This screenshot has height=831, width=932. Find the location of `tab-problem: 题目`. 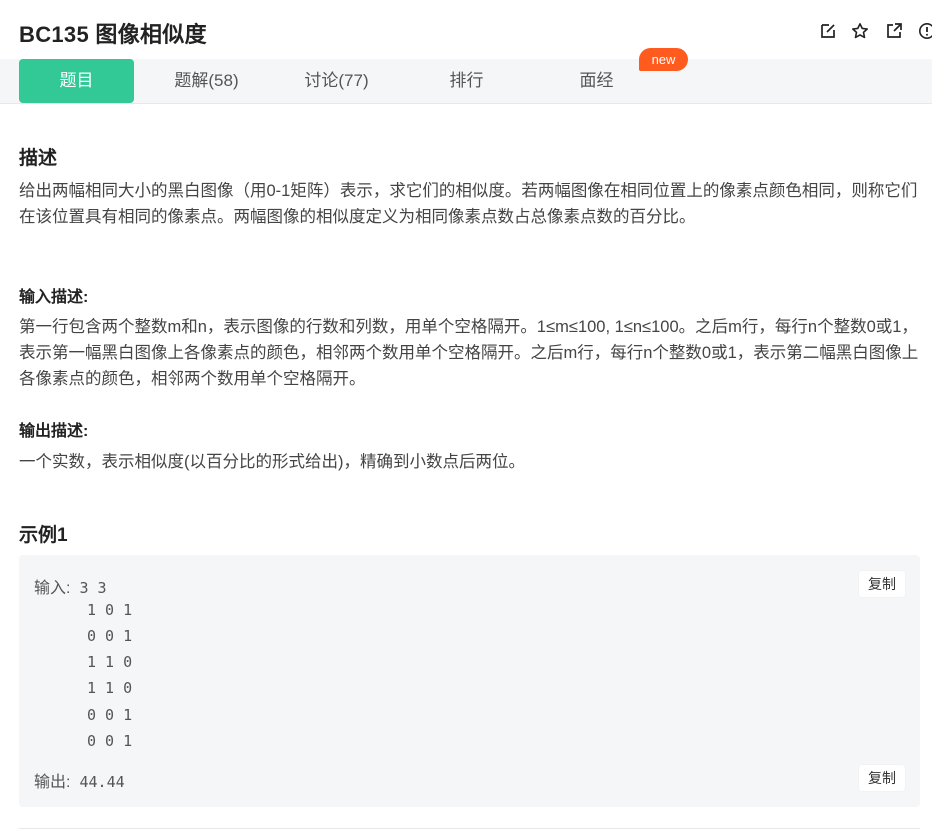

tab-problem: 题目 is located at coordinates (76, 81).